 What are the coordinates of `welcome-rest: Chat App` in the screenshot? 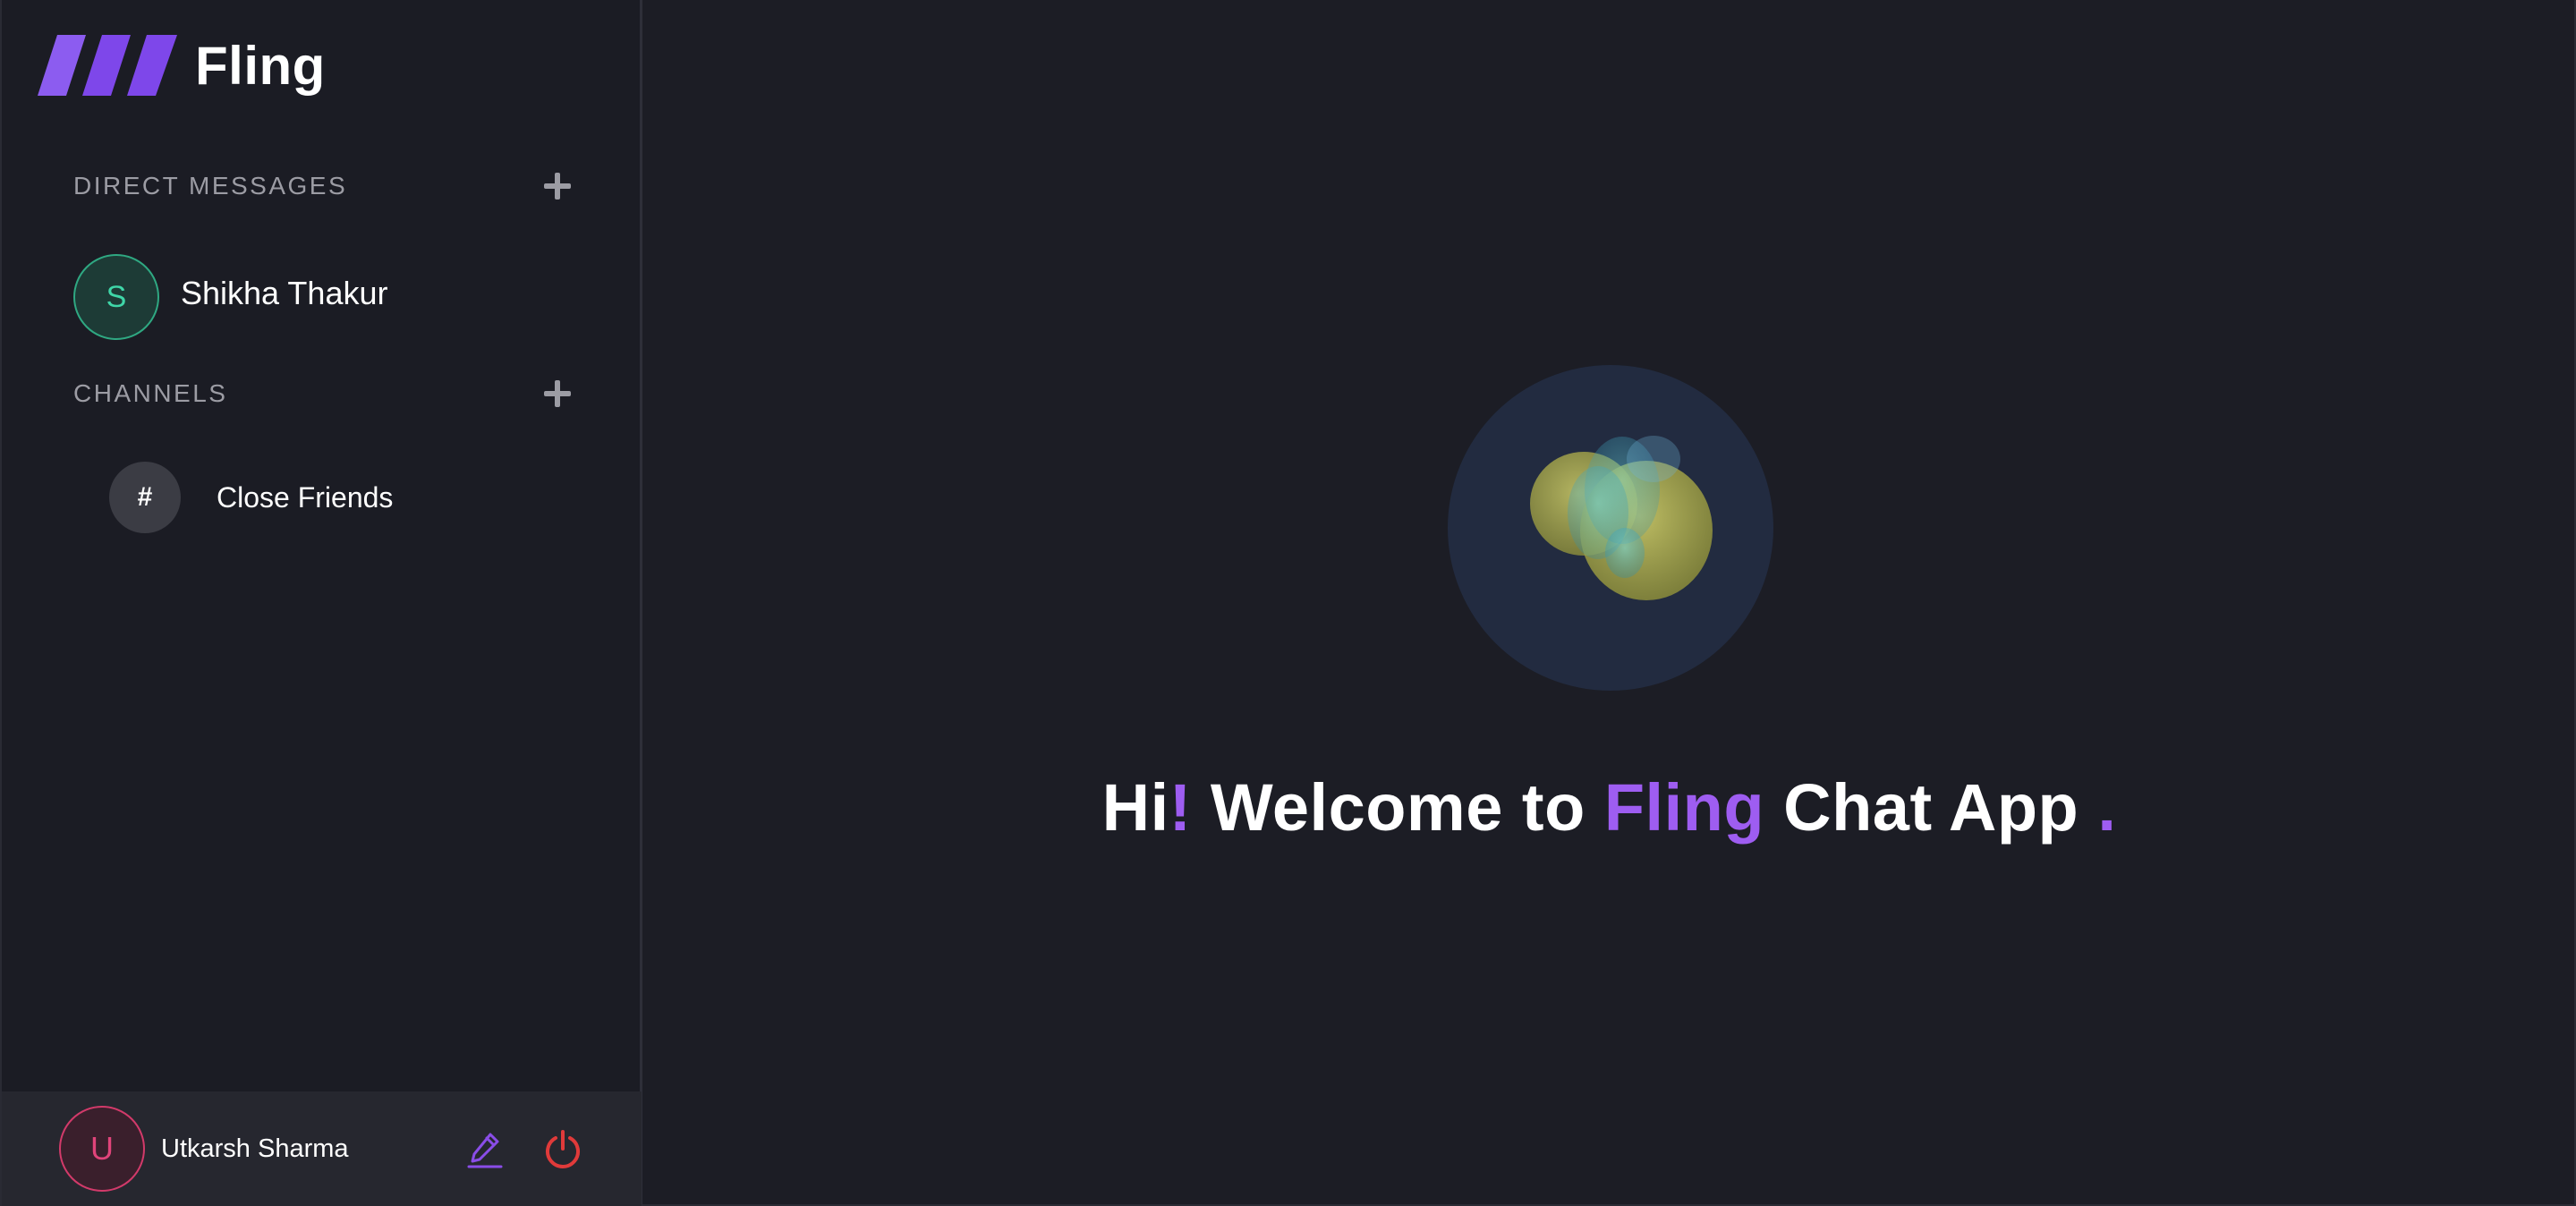 It's located at (1931, 807).